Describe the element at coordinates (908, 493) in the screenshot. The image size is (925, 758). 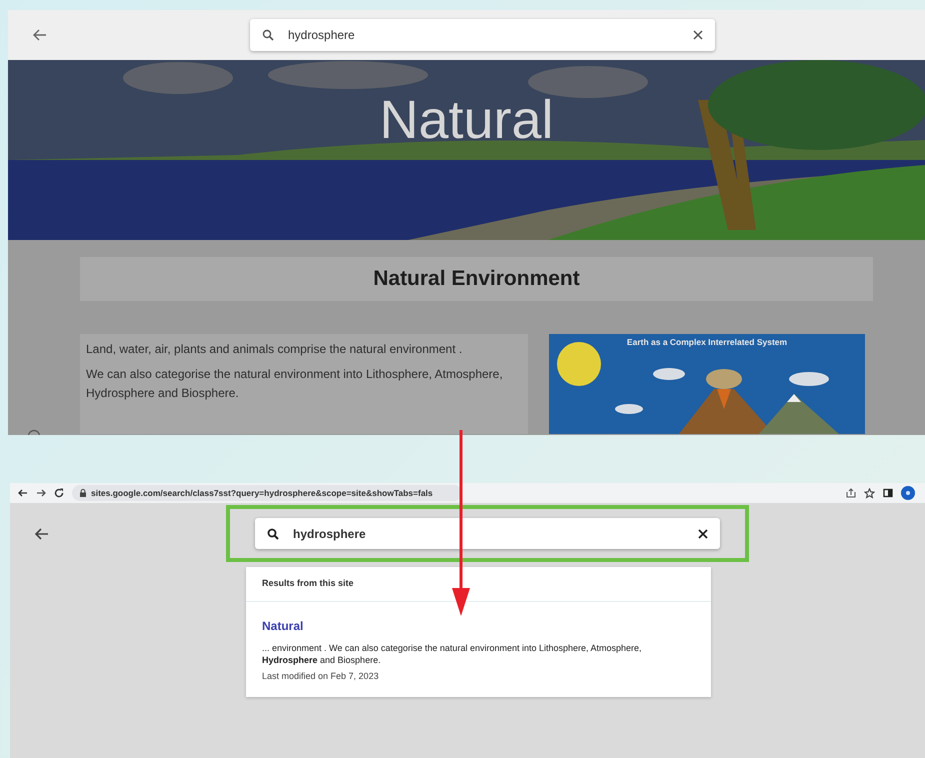
I see `avatar-icon` at that location.